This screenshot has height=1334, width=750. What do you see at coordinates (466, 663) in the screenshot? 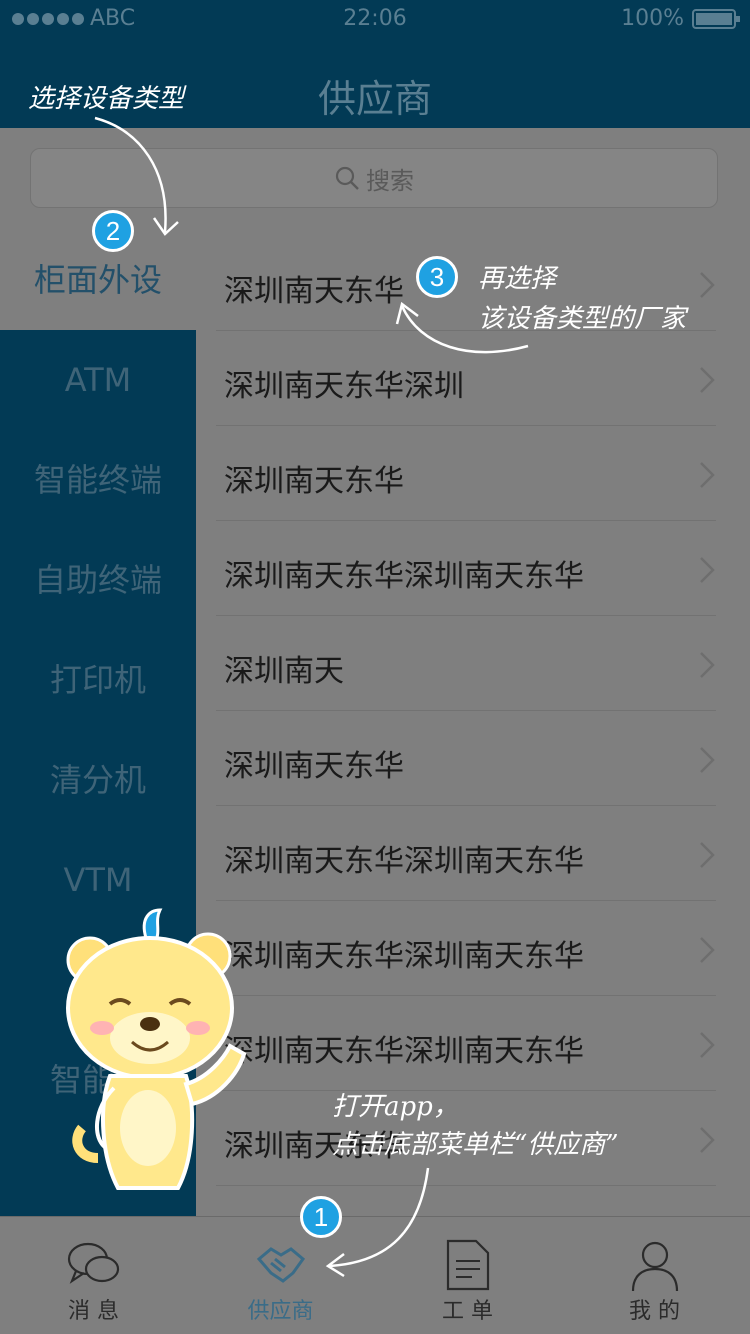
I see `vendor-row: 深圳南天` at bounding box center [466, 663].